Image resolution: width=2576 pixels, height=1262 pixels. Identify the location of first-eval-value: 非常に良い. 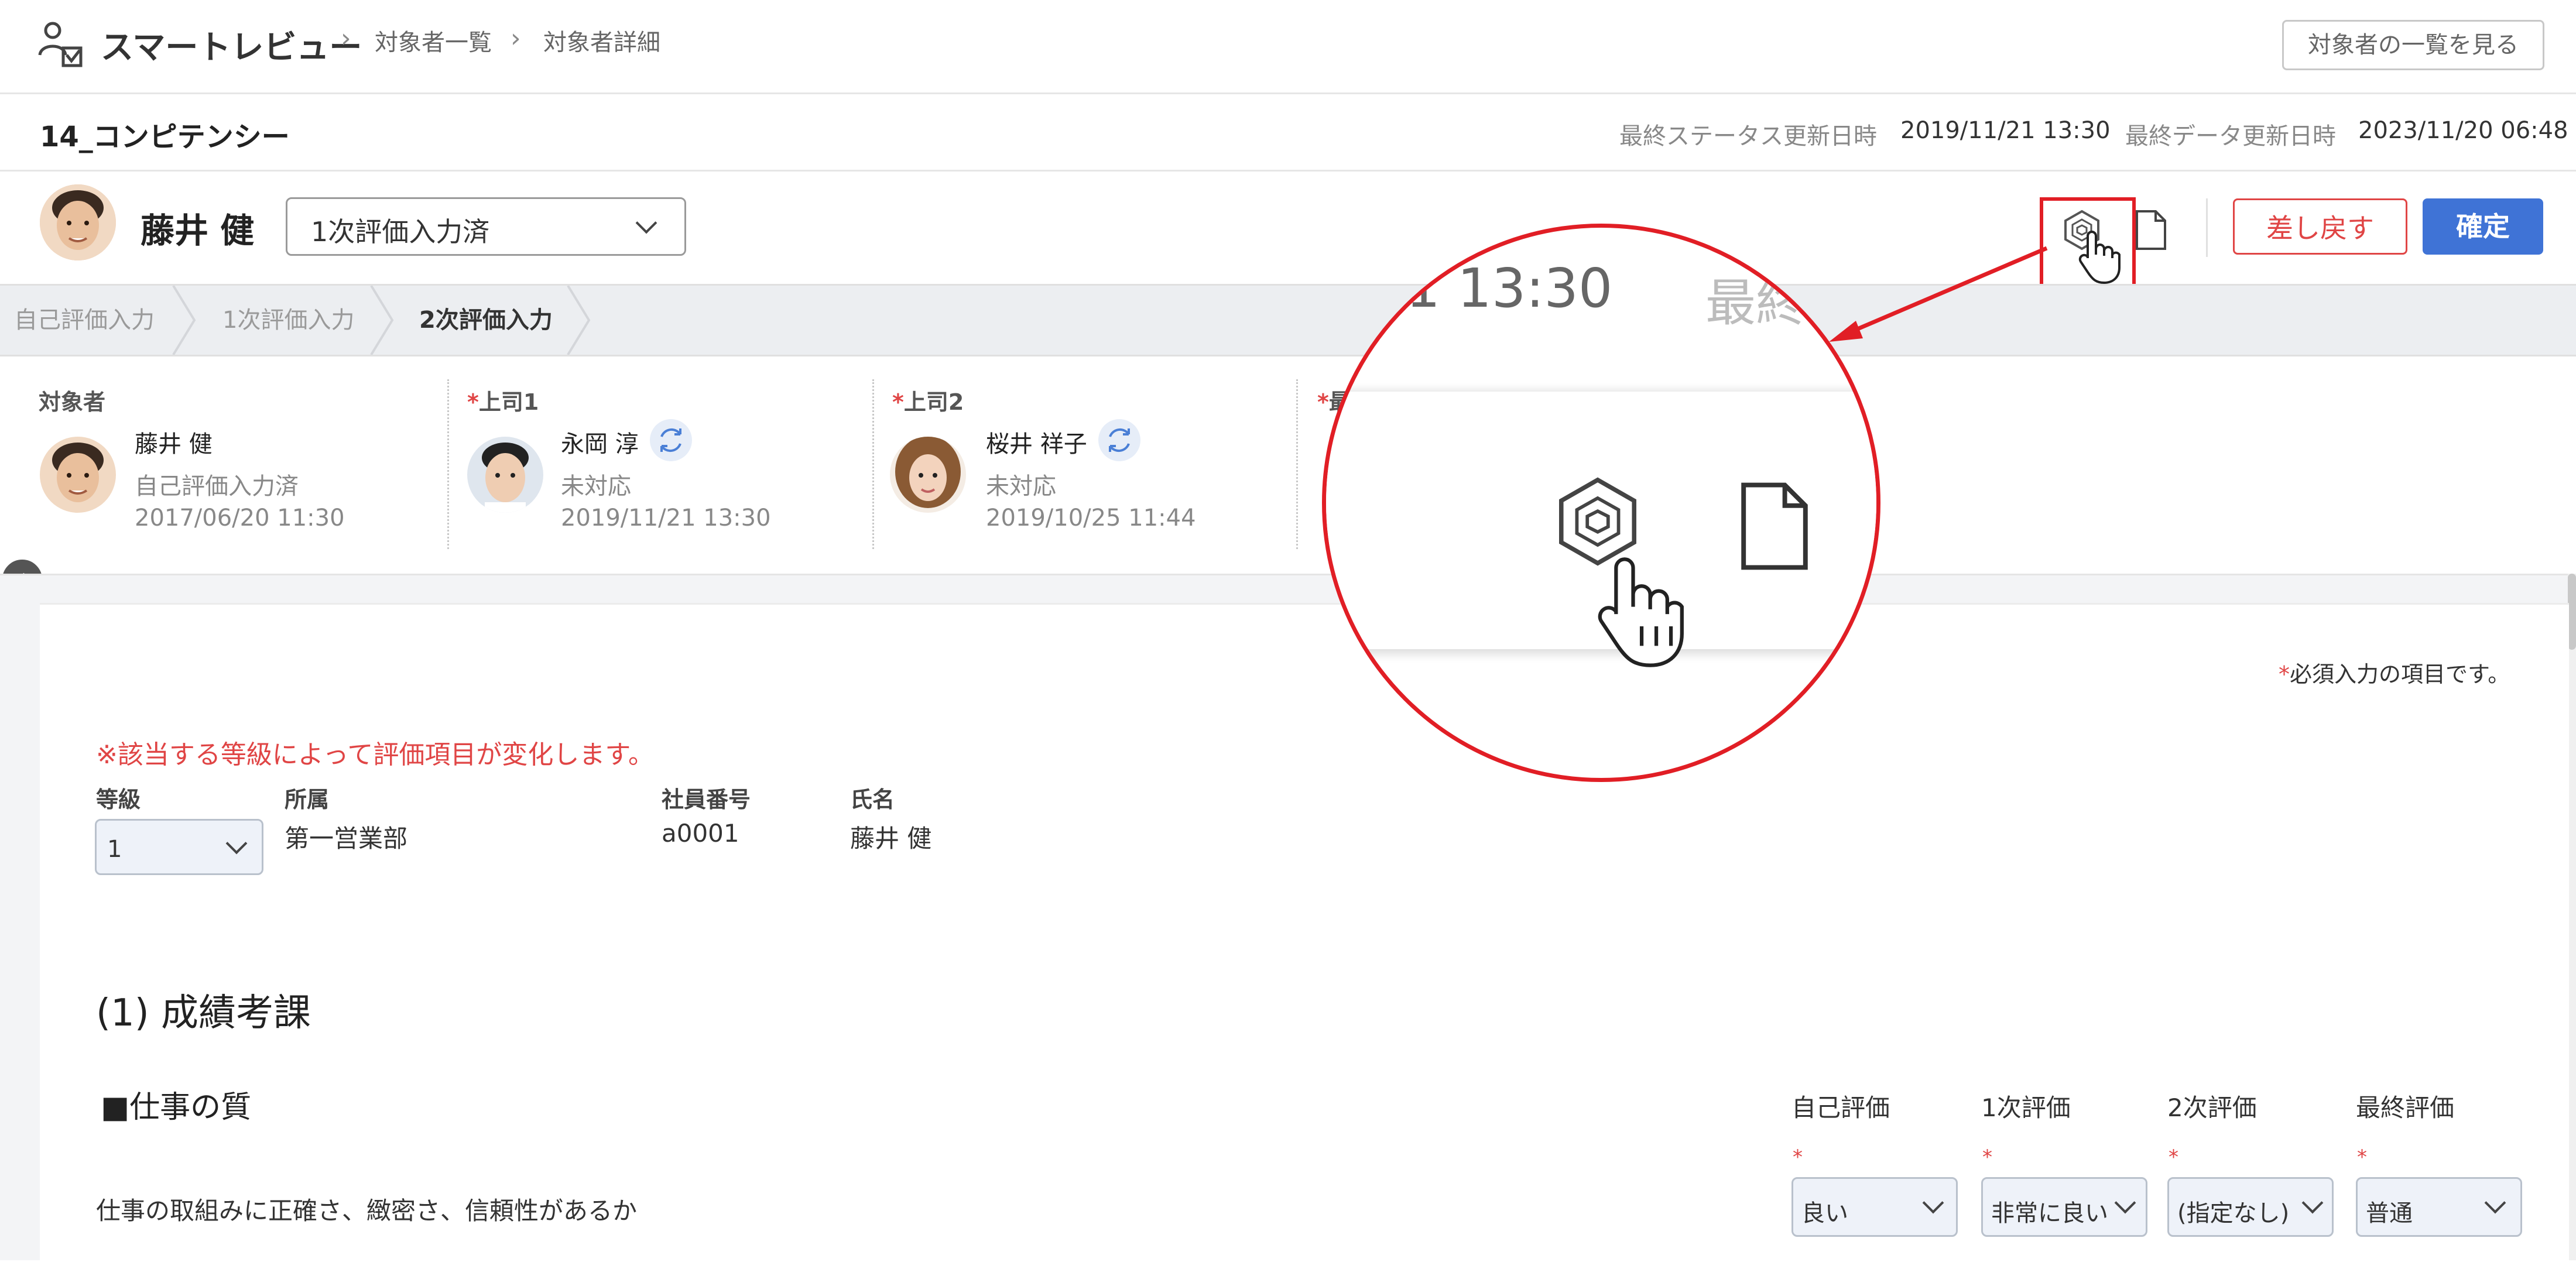
(2049, 1214).